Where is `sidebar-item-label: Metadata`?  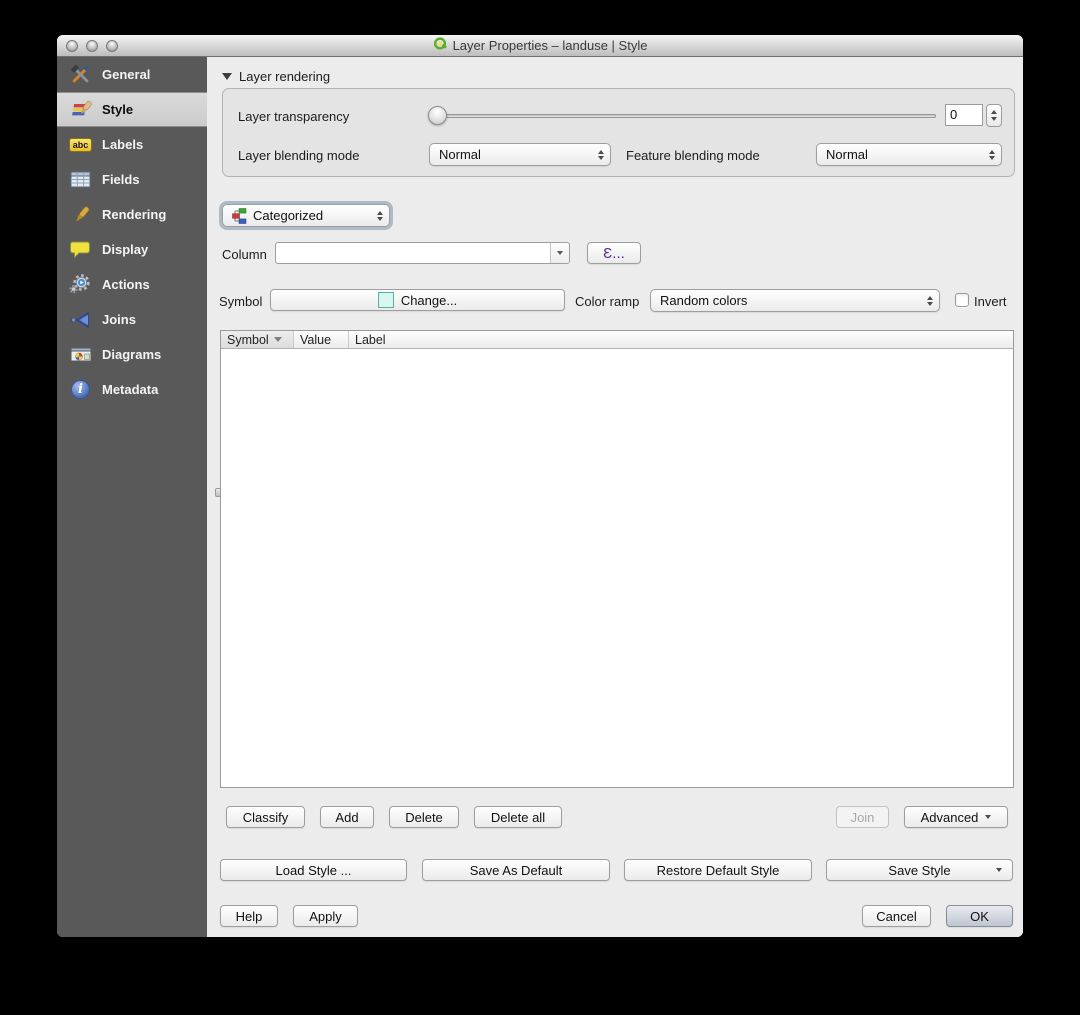 sidebar-item-label: Metadata is located at coordinates (130, 389).